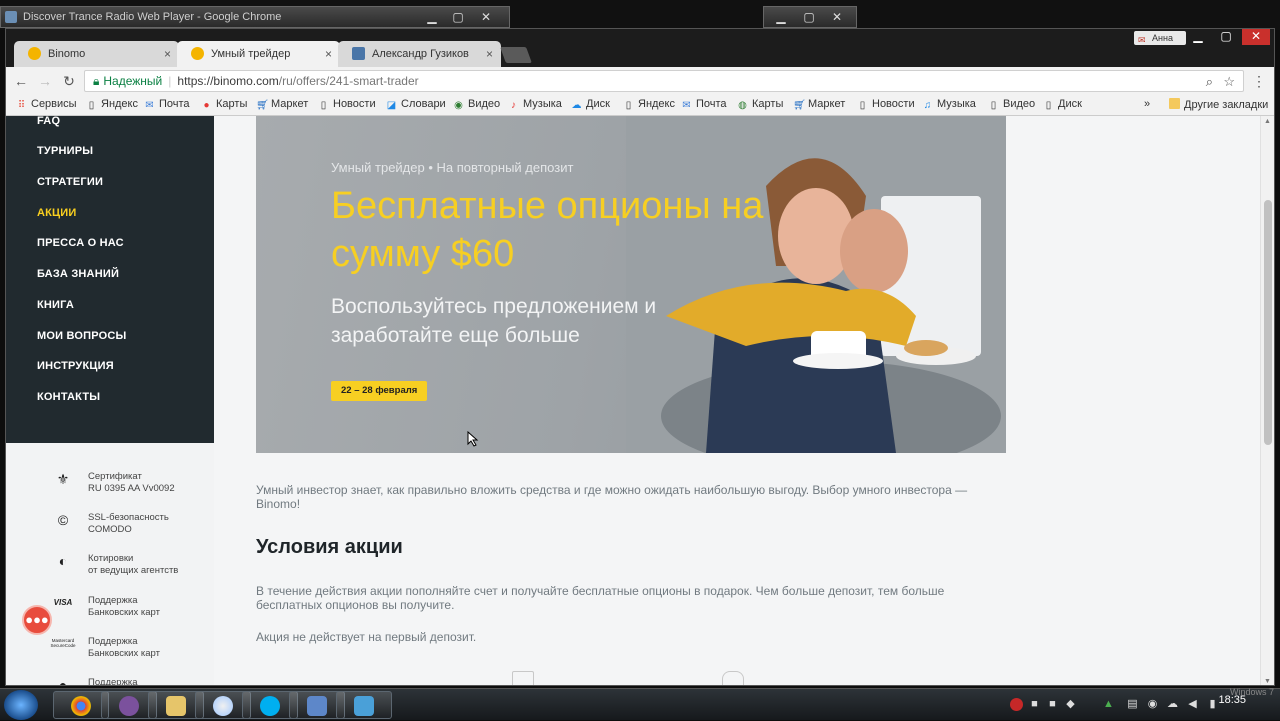 The height and width of the screenshot is (721, 1280). I want to click on nav-item-knowledge-base: БАЗА ЗНАНИЙ, so click(78, 274).